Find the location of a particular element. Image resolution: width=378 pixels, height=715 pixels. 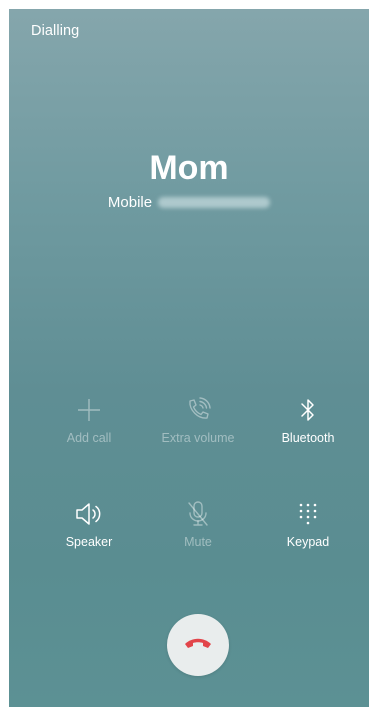

dialpad-icon is located at coordinates (308, 514).